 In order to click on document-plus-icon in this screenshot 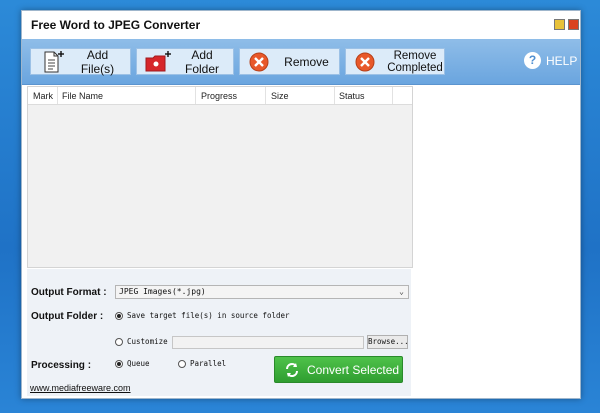, I will do `click(52, 61)`.